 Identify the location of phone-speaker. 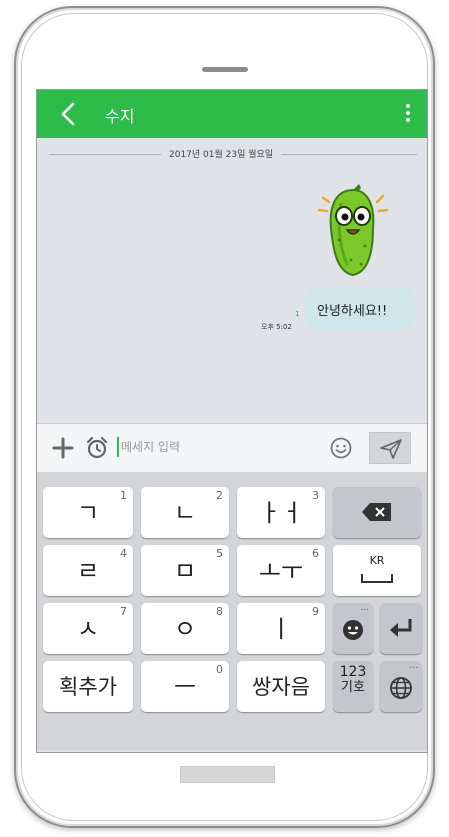
(225, 69).